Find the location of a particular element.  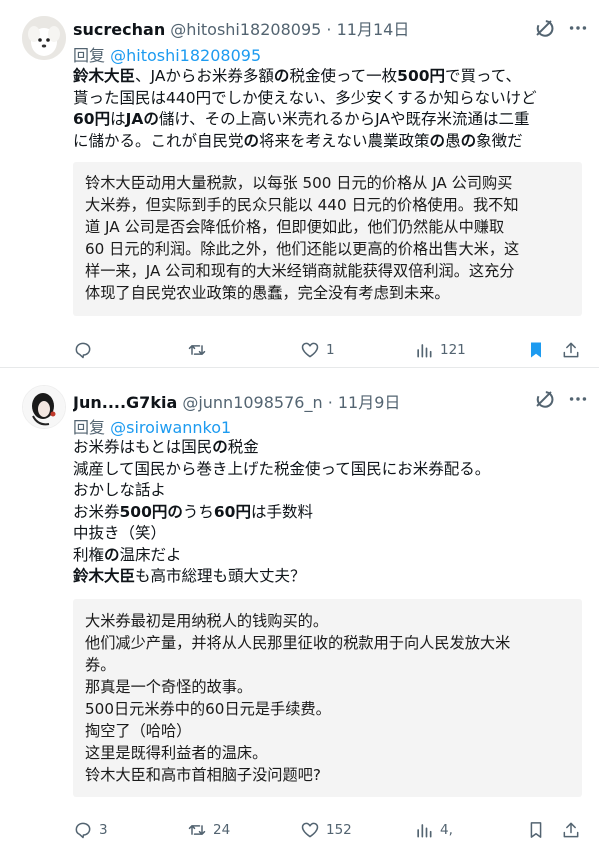

like-button: 1 is located at coordinates (317, 350).